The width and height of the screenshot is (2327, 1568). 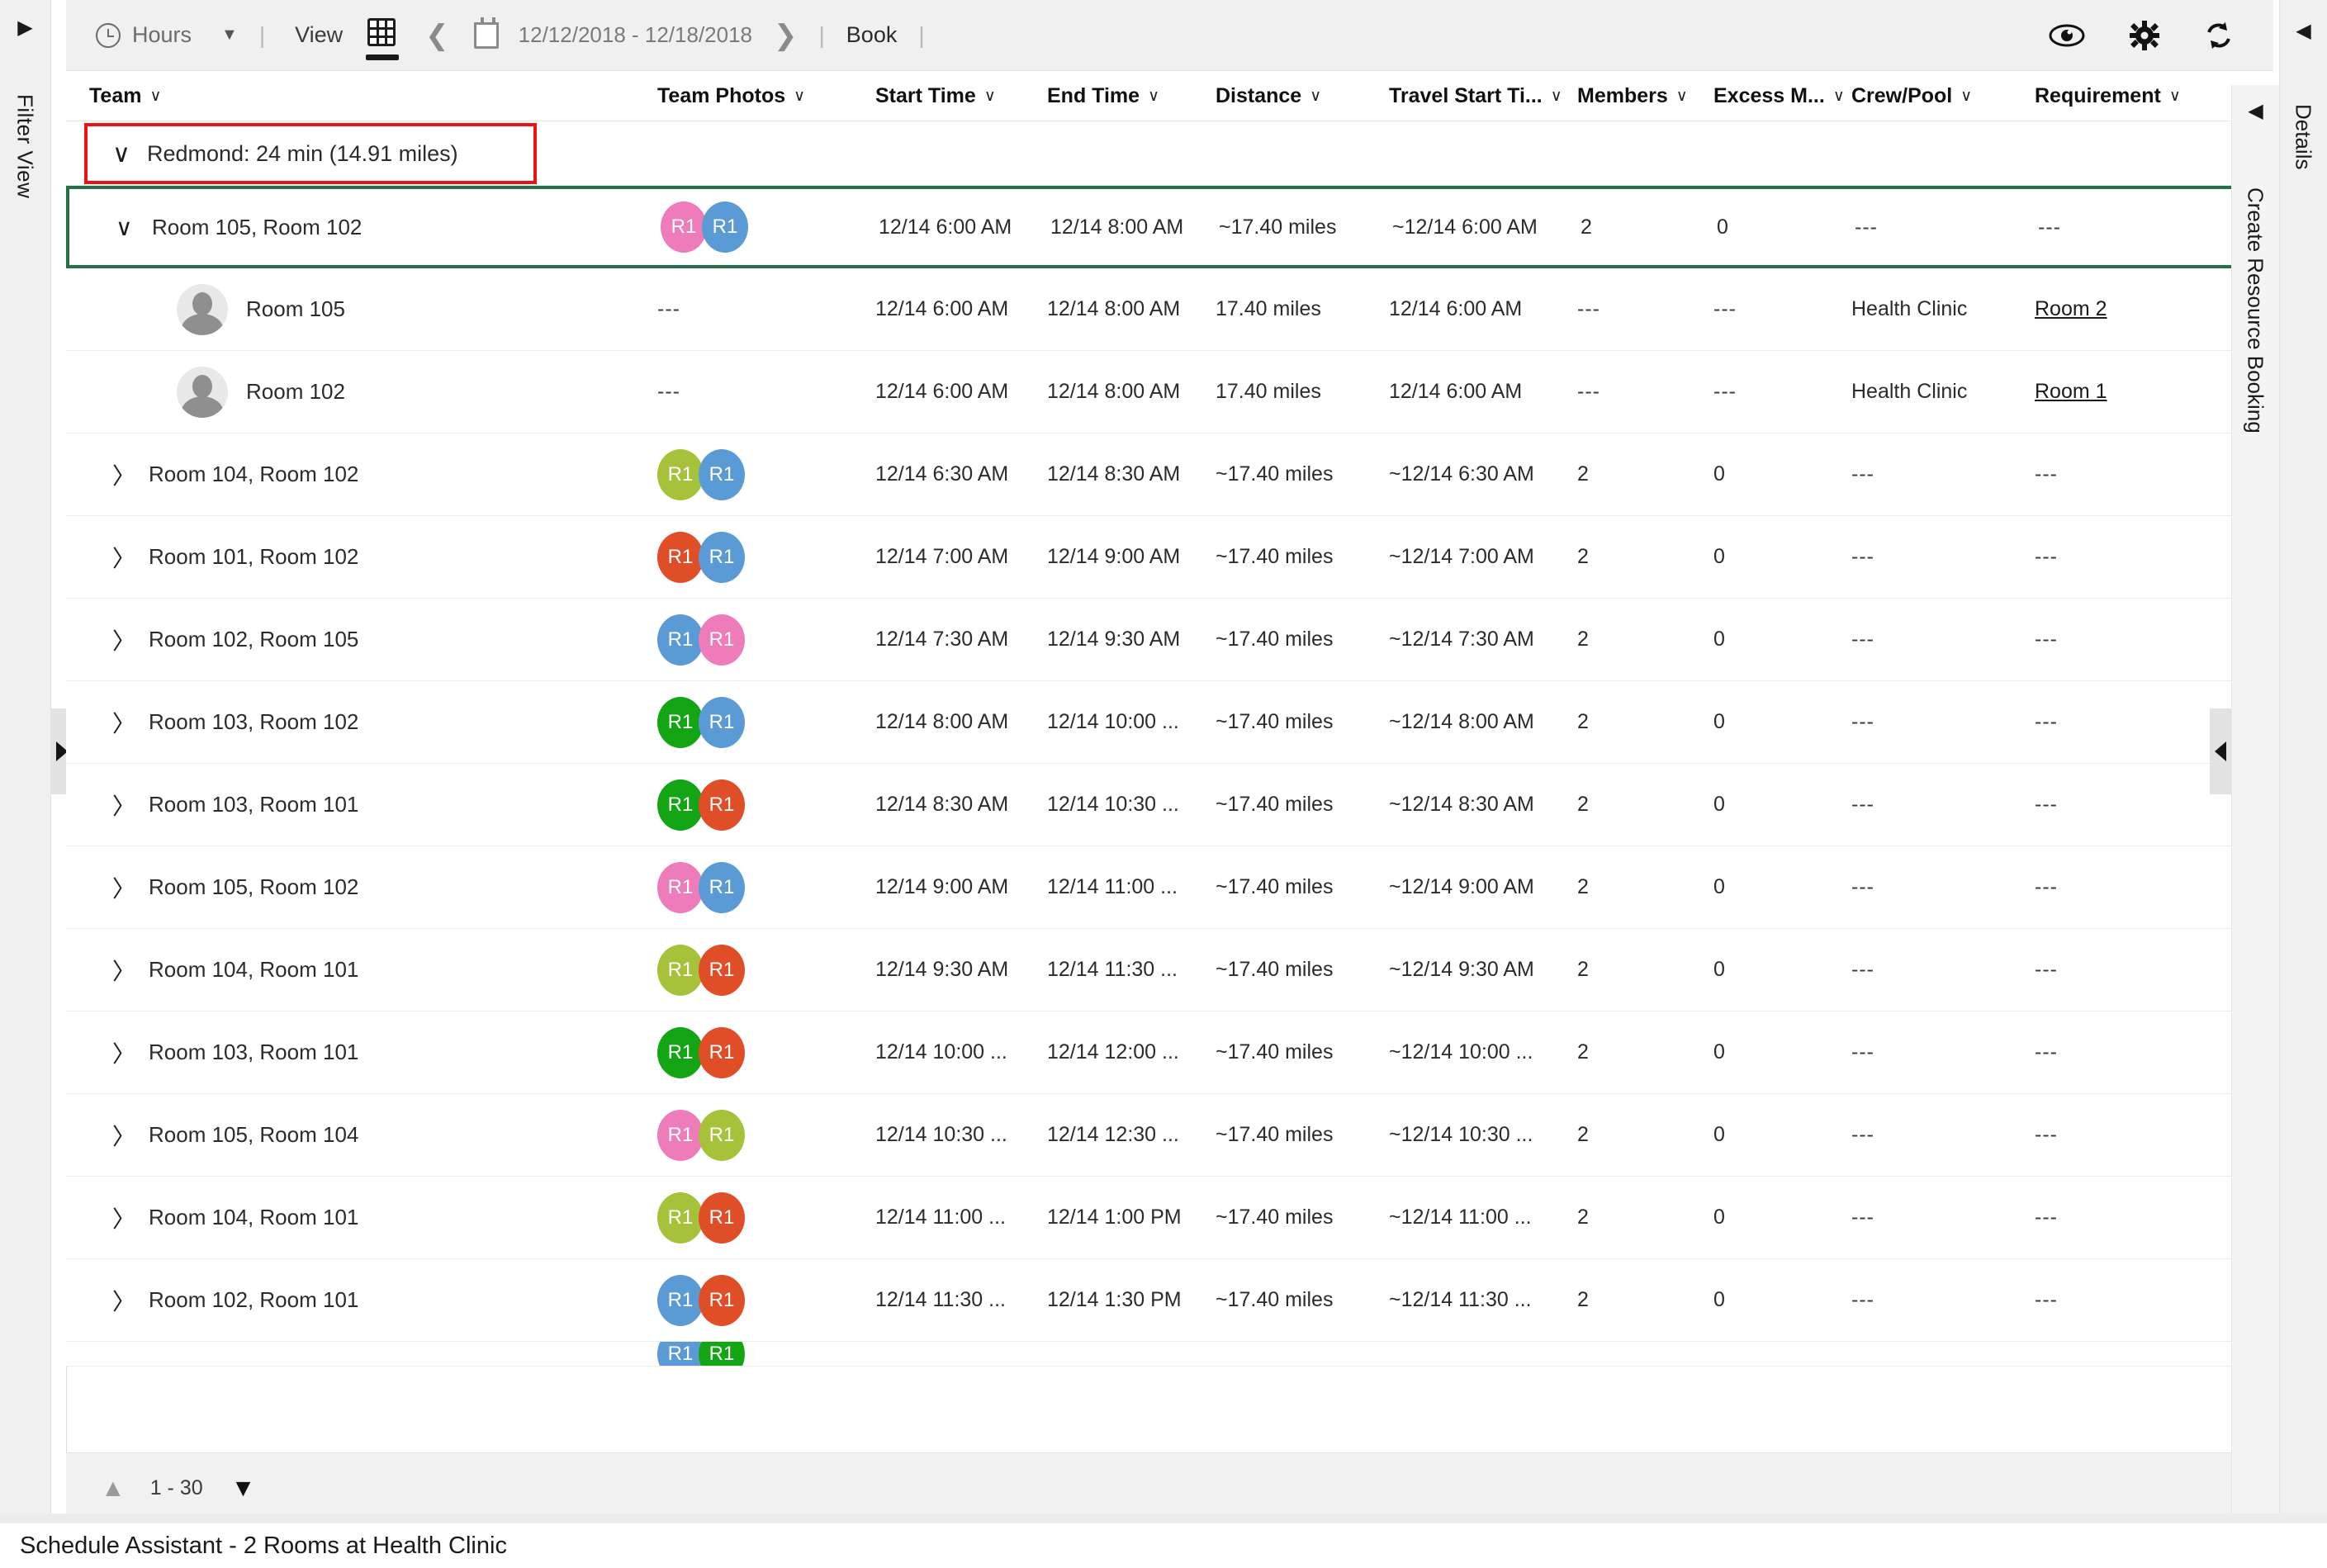 I want to click on right-panel-resize-handle, so click(x=2220, y=751).